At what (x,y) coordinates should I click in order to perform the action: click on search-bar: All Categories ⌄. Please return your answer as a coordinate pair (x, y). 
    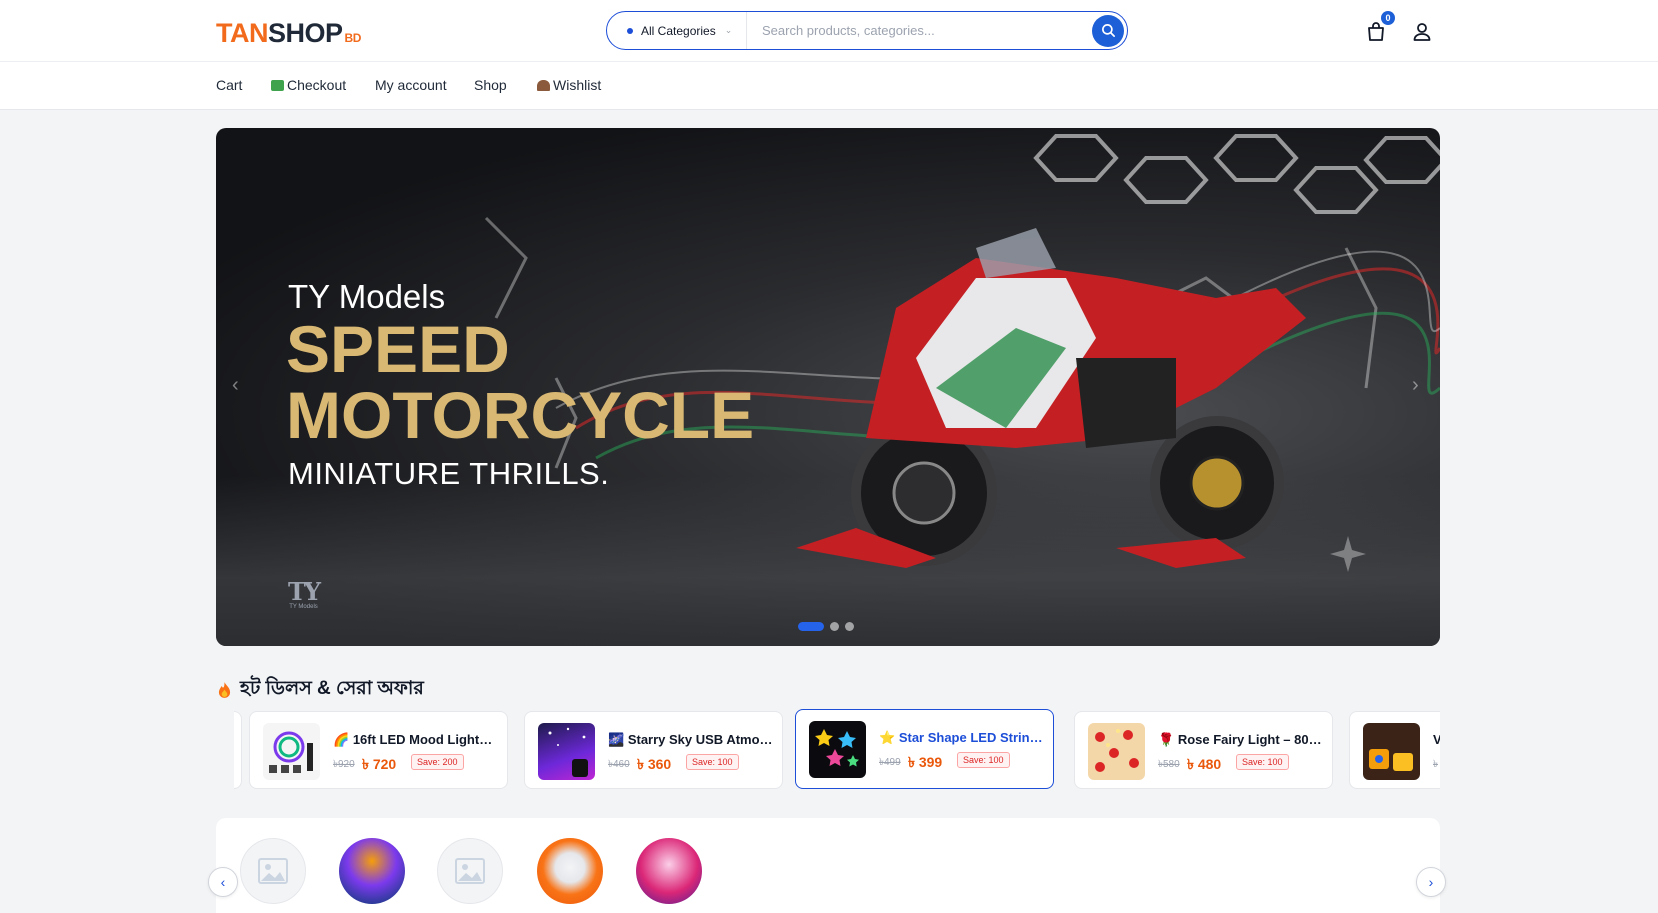
    Looking at the image, I should click on (867, 30).